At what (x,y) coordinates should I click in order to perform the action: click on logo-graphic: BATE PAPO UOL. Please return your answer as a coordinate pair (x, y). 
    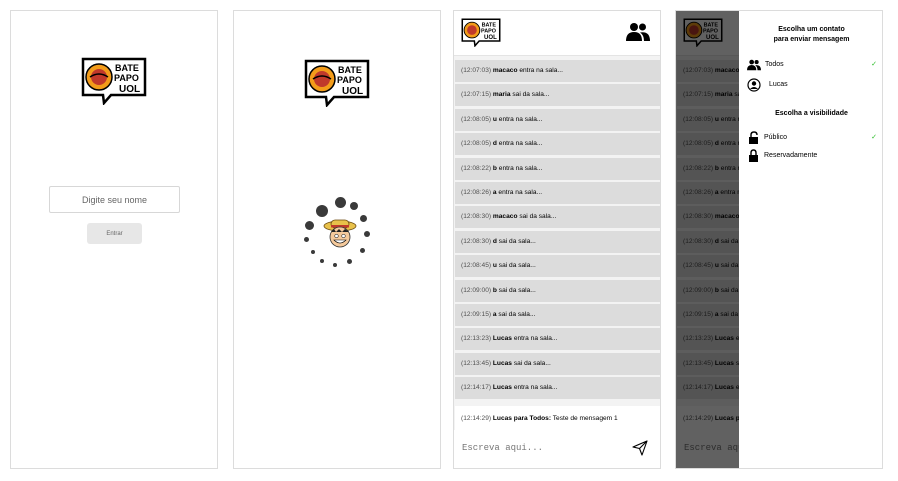
    Looking at the image, I should click on (337, 83).